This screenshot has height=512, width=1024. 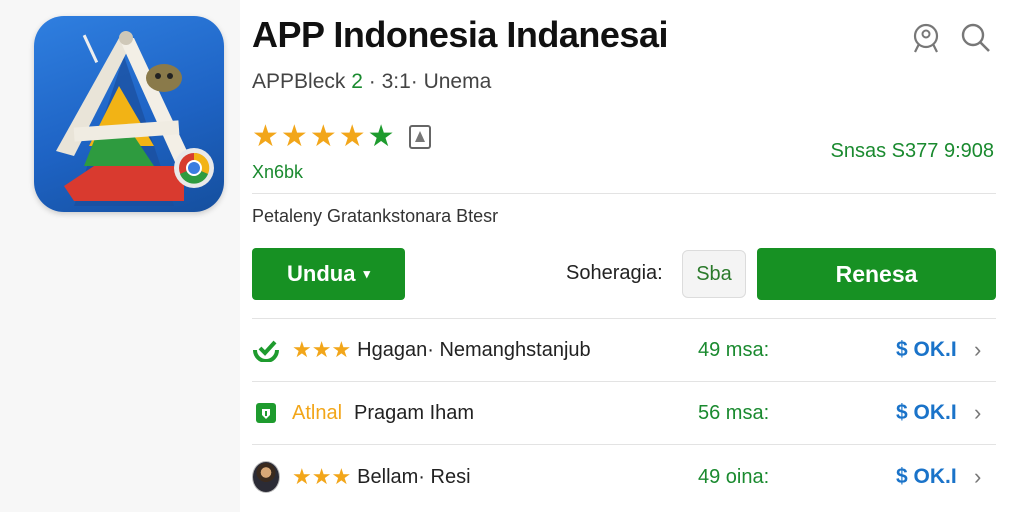 I want to click on row-size: 49 msa:, so click(x=734, y=349).